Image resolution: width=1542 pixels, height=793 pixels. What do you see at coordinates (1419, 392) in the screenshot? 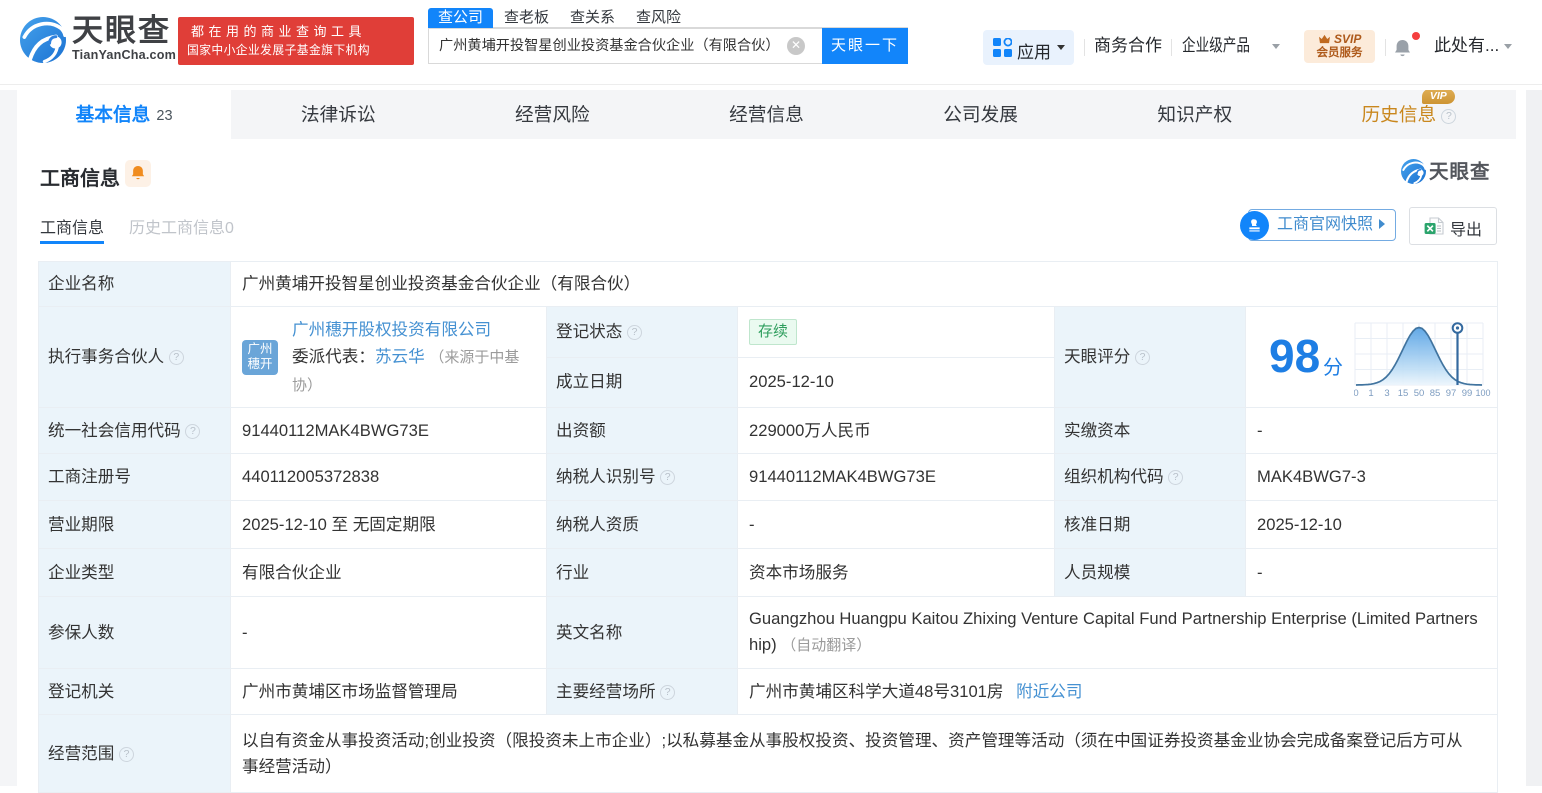
I see `svg-text: 50` at bounding box center [1419, 392].